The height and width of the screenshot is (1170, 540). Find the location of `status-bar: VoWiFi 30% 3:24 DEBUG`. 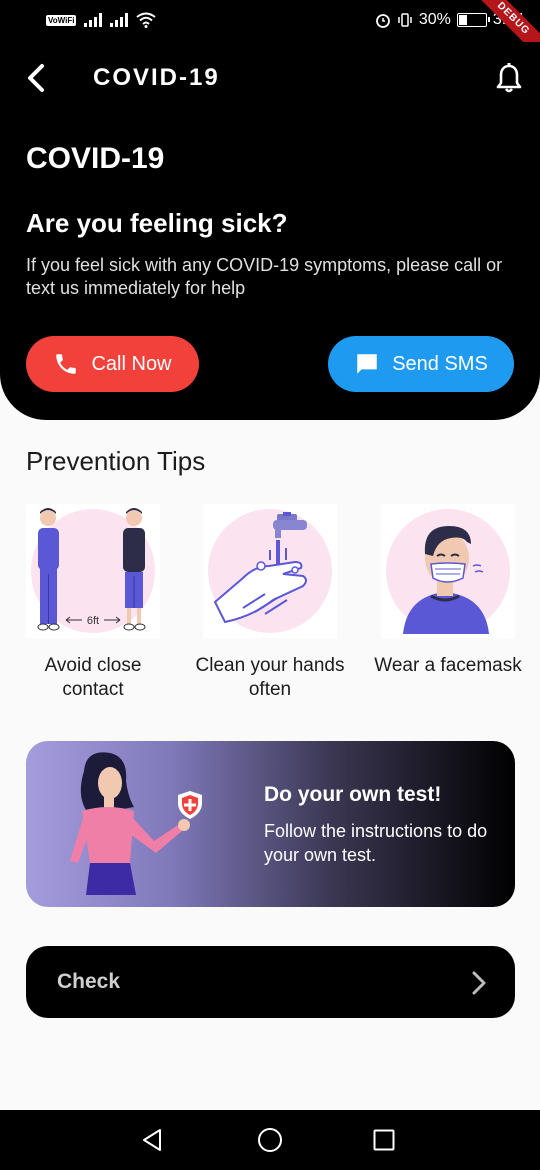

status-bar: VoWiFi 30% 3:24 DEBUG is located at coordinates (270, 32).